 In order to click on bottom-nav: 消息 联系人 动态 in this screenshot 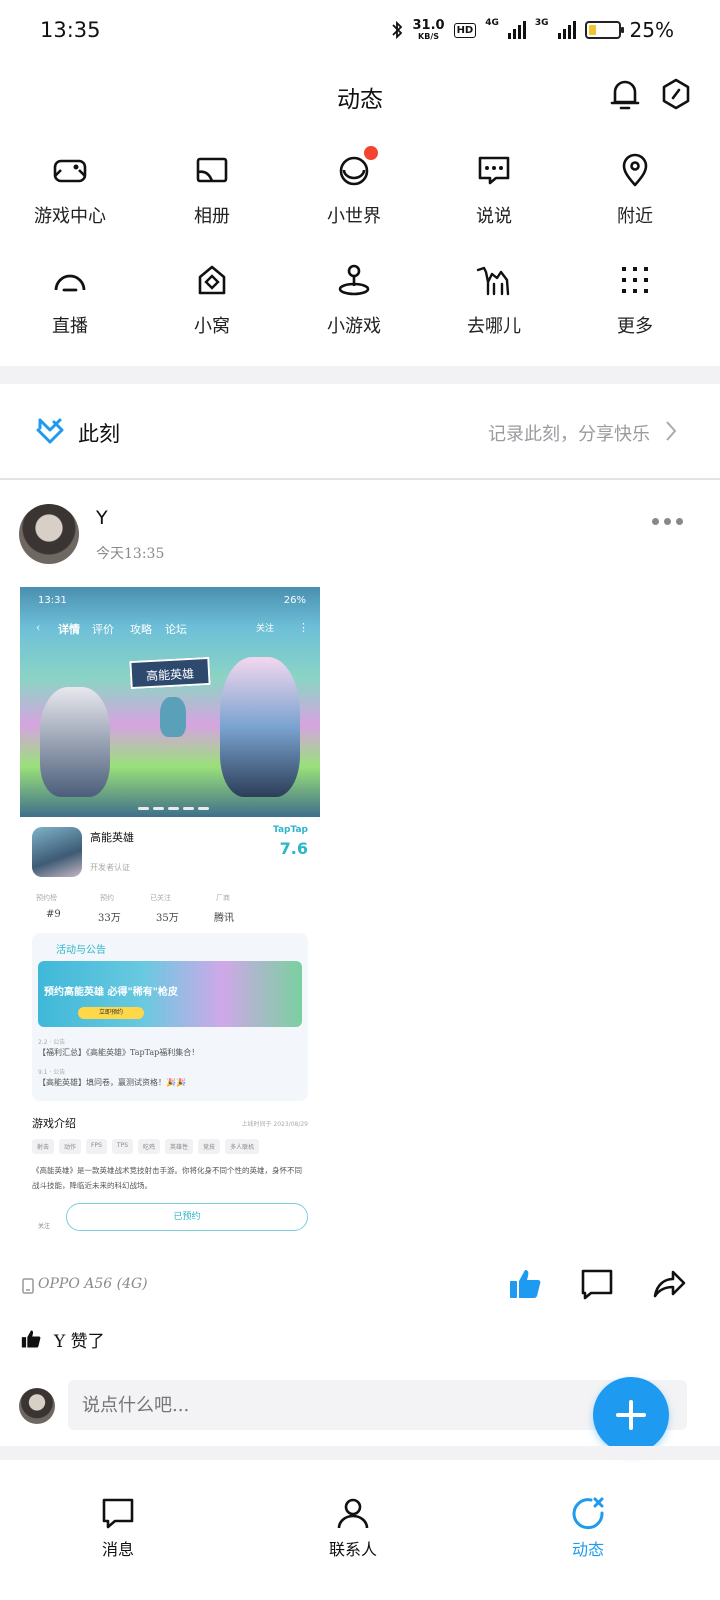, I will do `click(360, 1535)`.